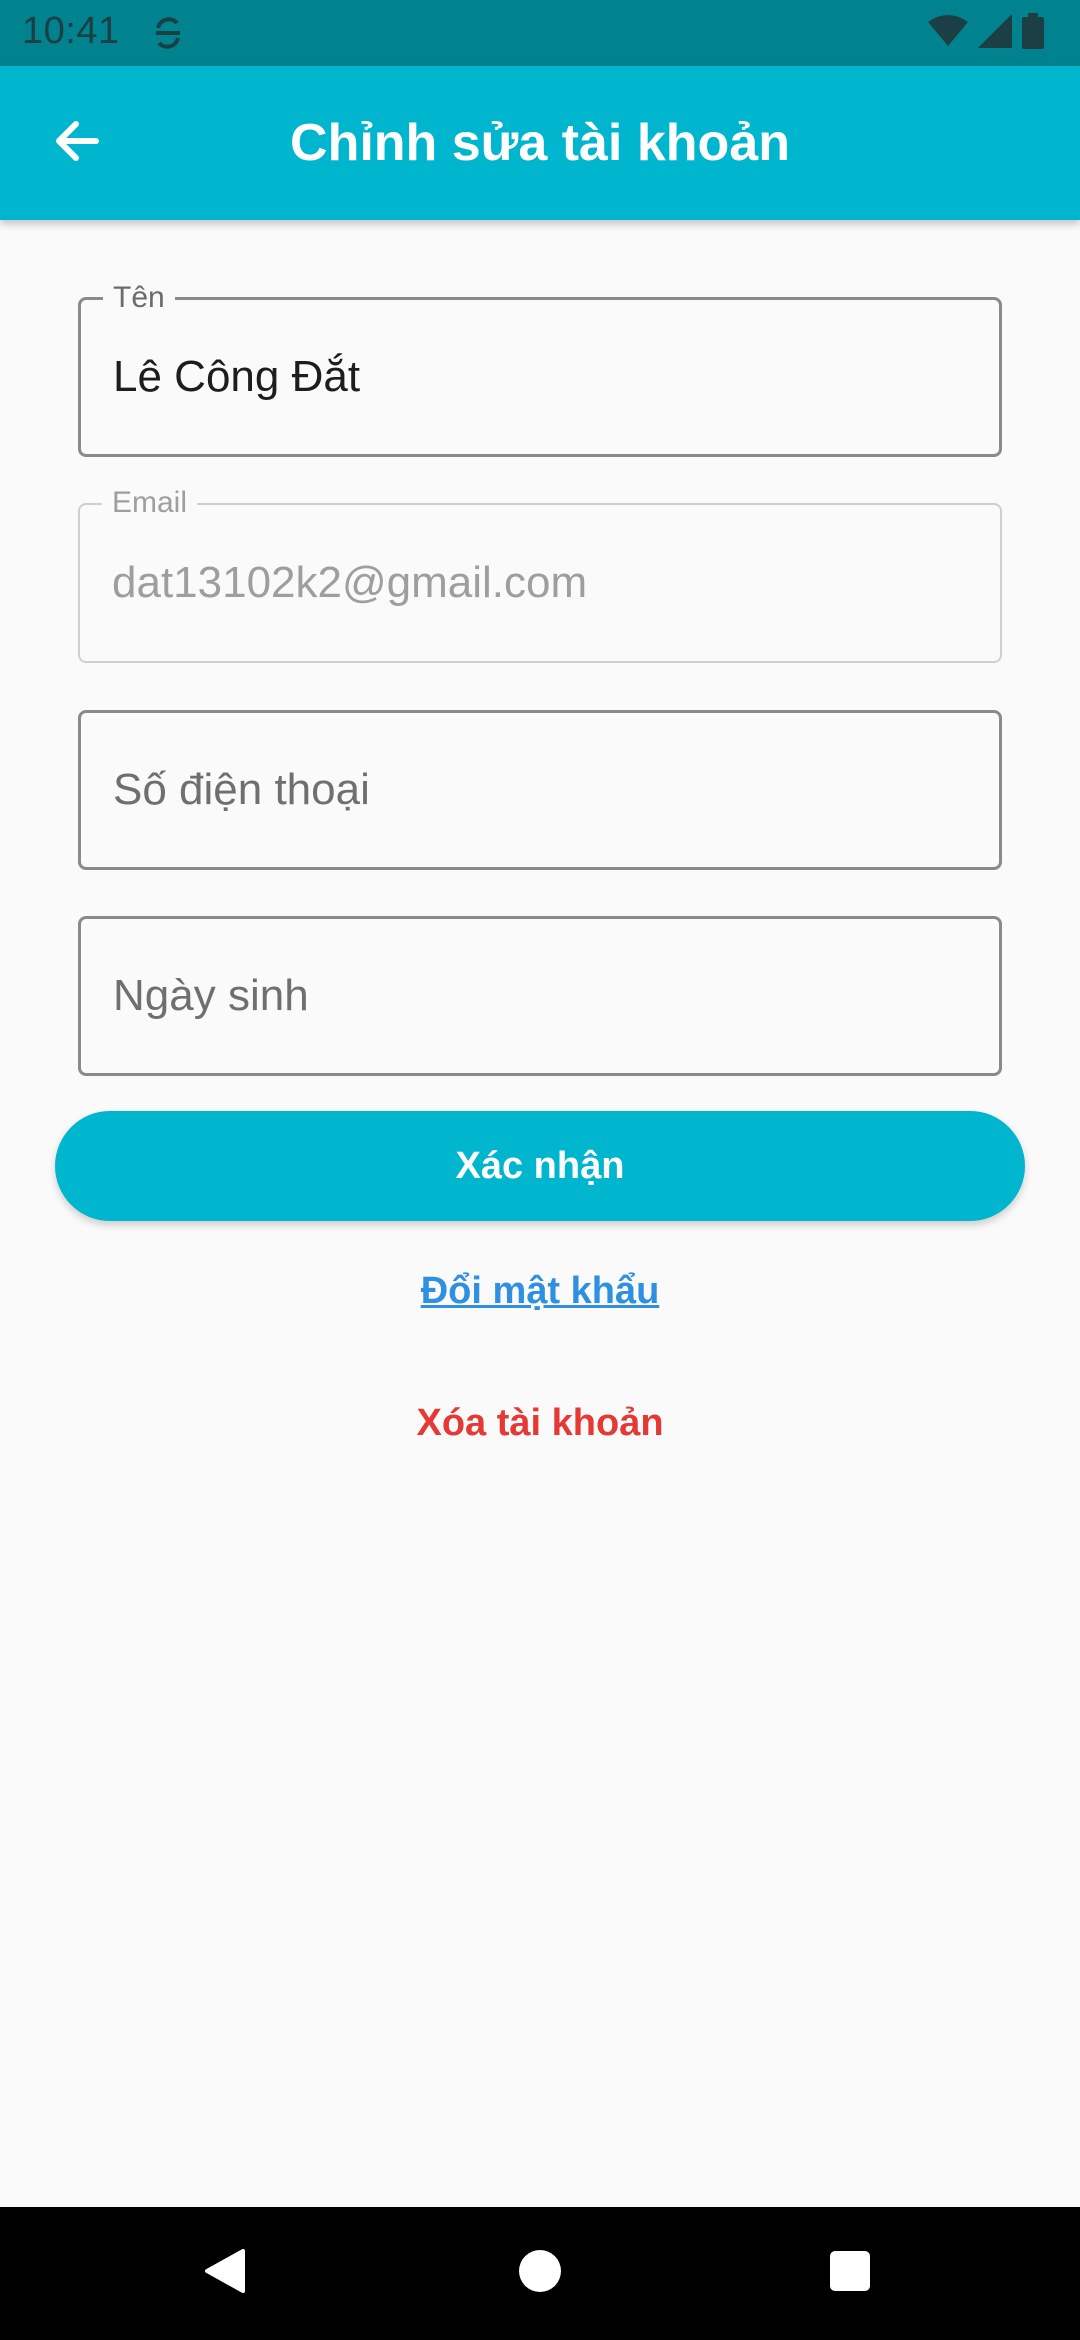  Describe the element at coordinates (540, 33) in the screenshot. I see `status-bar: 10:41` at that location.